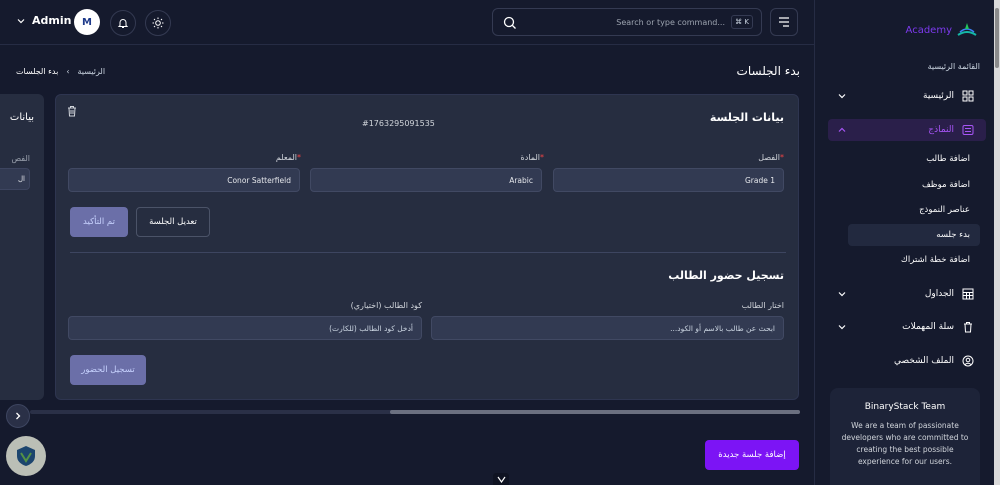 This screenshot has height=485, width=1000. Describe the element at coordinates (752, 455) in the screenshot. I see `add-session-button: إضافة جلسة جديدة` at that location.